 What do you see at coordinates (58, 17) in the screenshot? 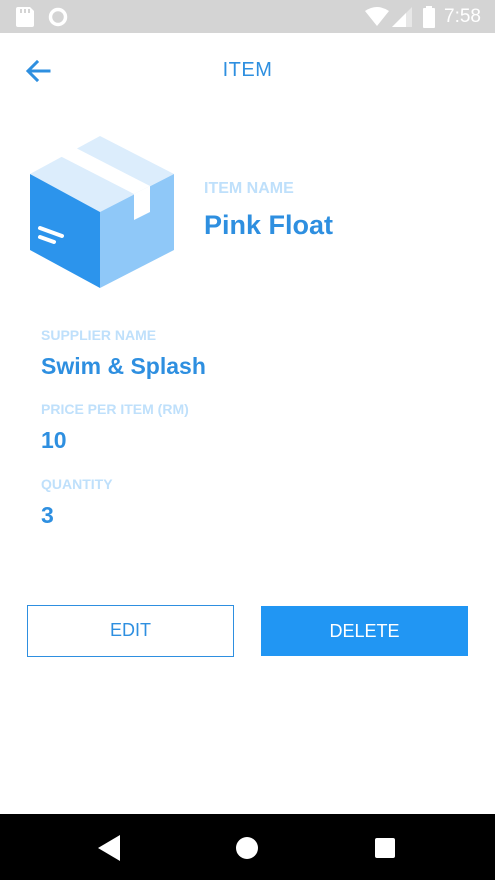
I see `circle-icon` at bounding box center [58, 17].